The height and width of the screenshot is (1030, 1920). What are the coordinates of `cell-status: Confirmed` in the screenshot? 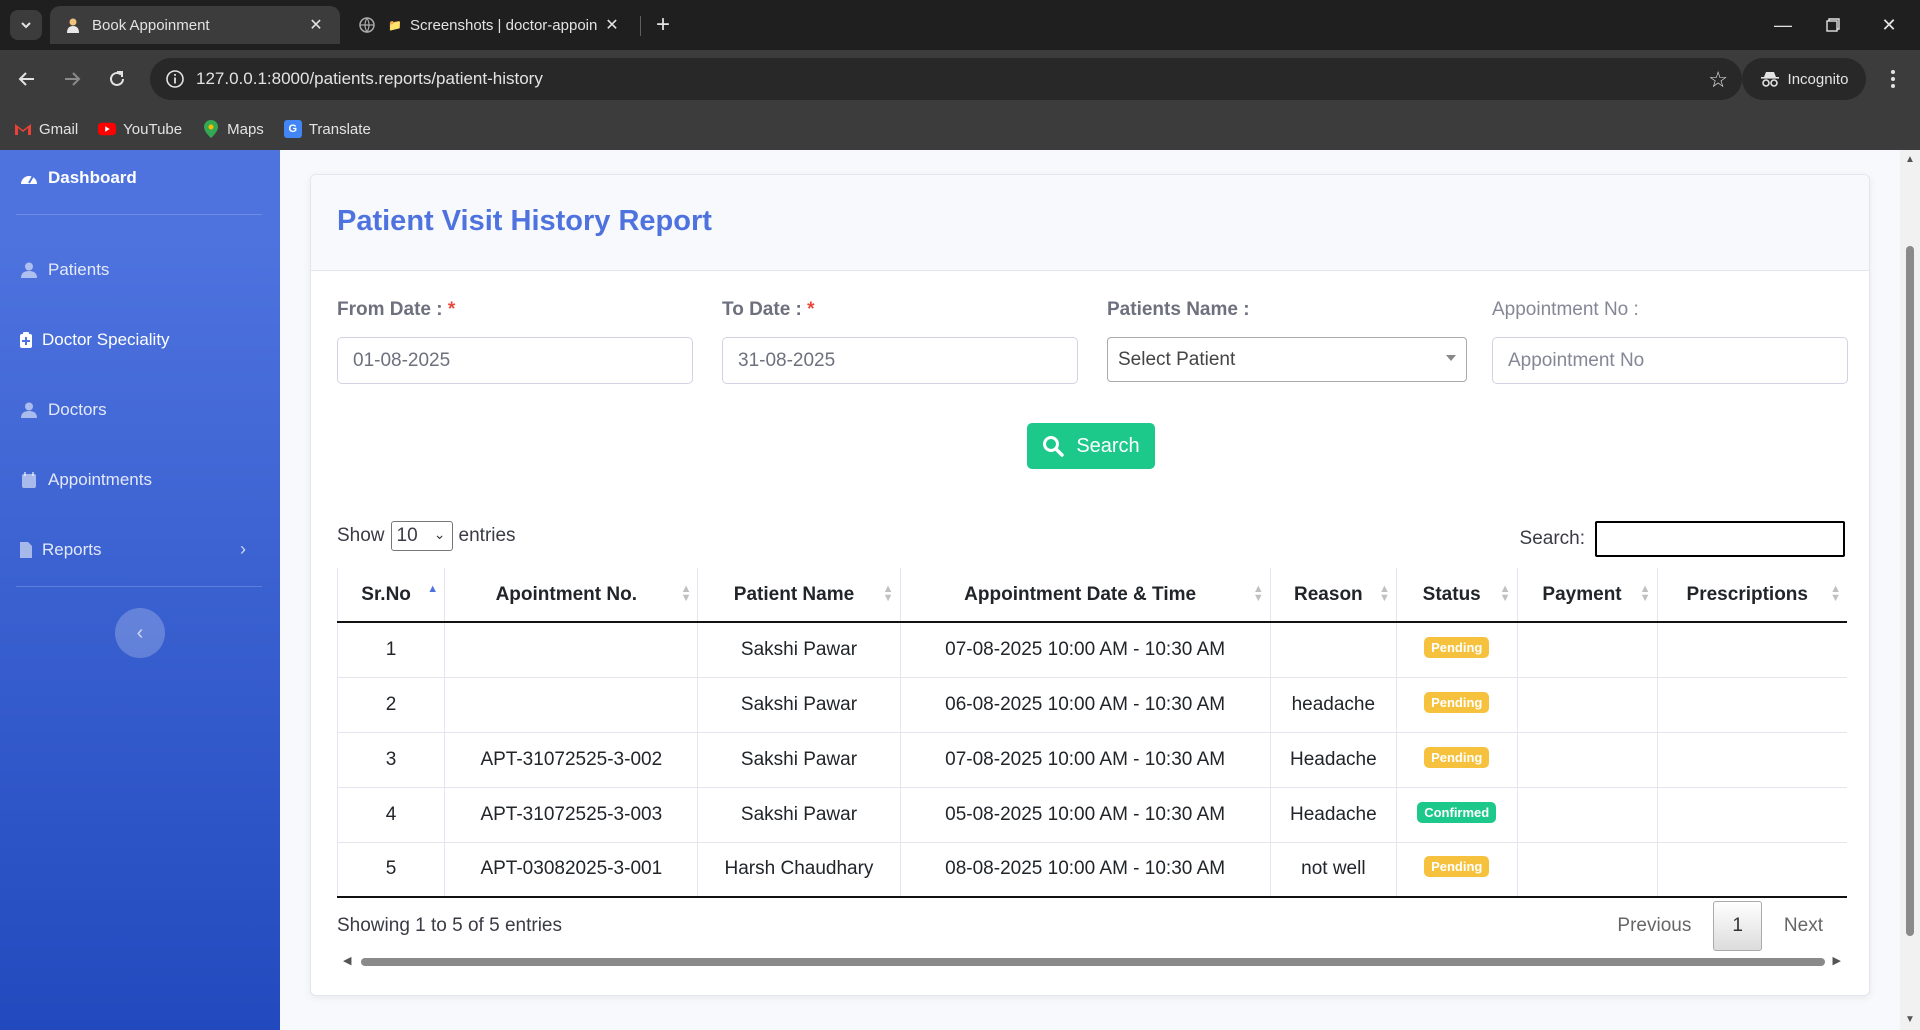 It's located at (1456, 815).